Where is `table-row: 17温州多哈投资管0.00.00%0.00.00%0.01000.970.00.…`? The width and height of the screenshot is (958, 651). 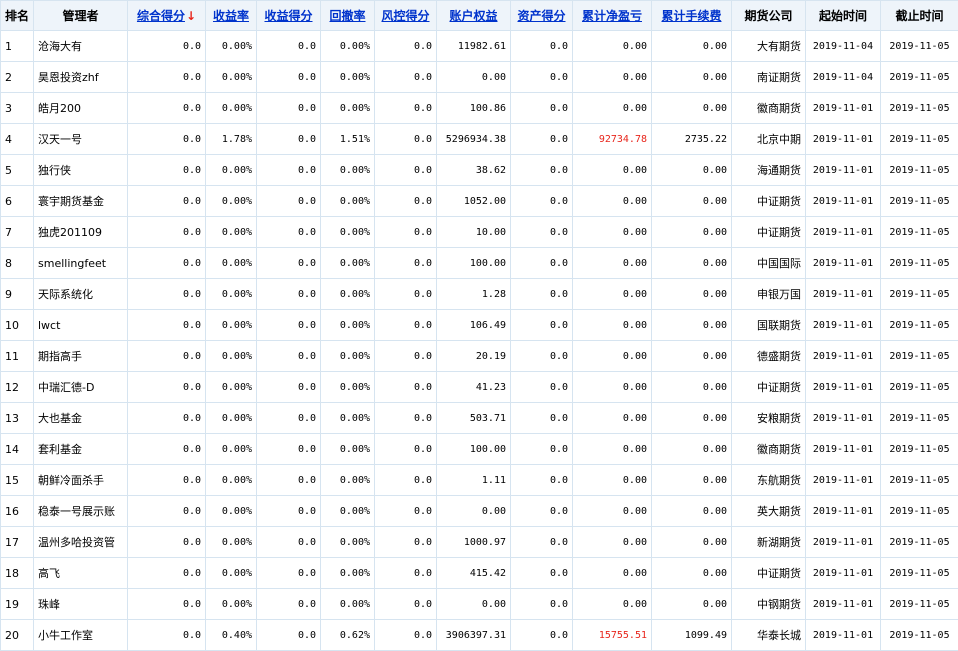
table-row: 17温州多哈投资管0.00.00%0.00.00%0.01000.970.00.… is located at coordinates (479, 542).